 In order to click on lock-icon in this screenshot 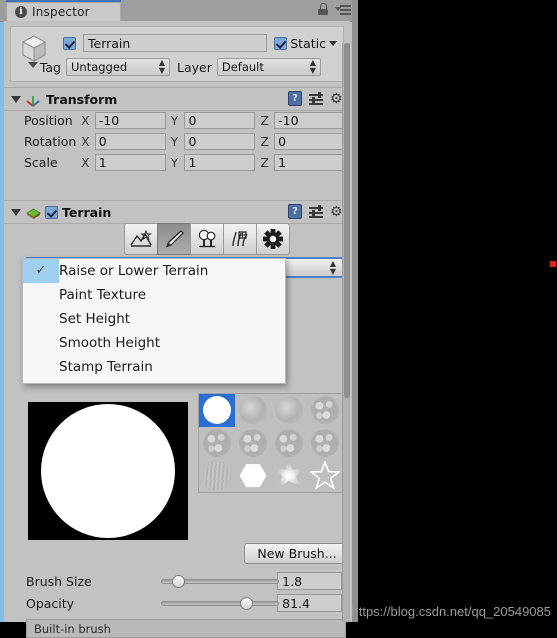, I will do `click(323, 9)`.